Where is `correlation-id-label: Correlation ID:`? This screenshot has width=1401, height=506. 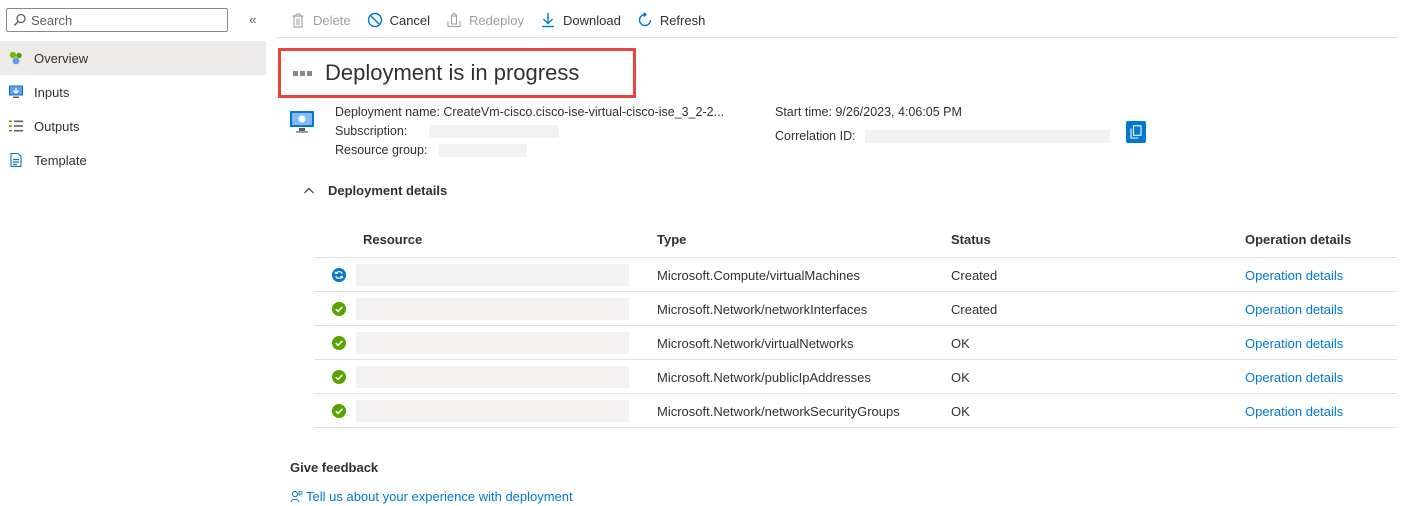
correlation-id-label: Correlation ID: is located at coordinates (815, 136).